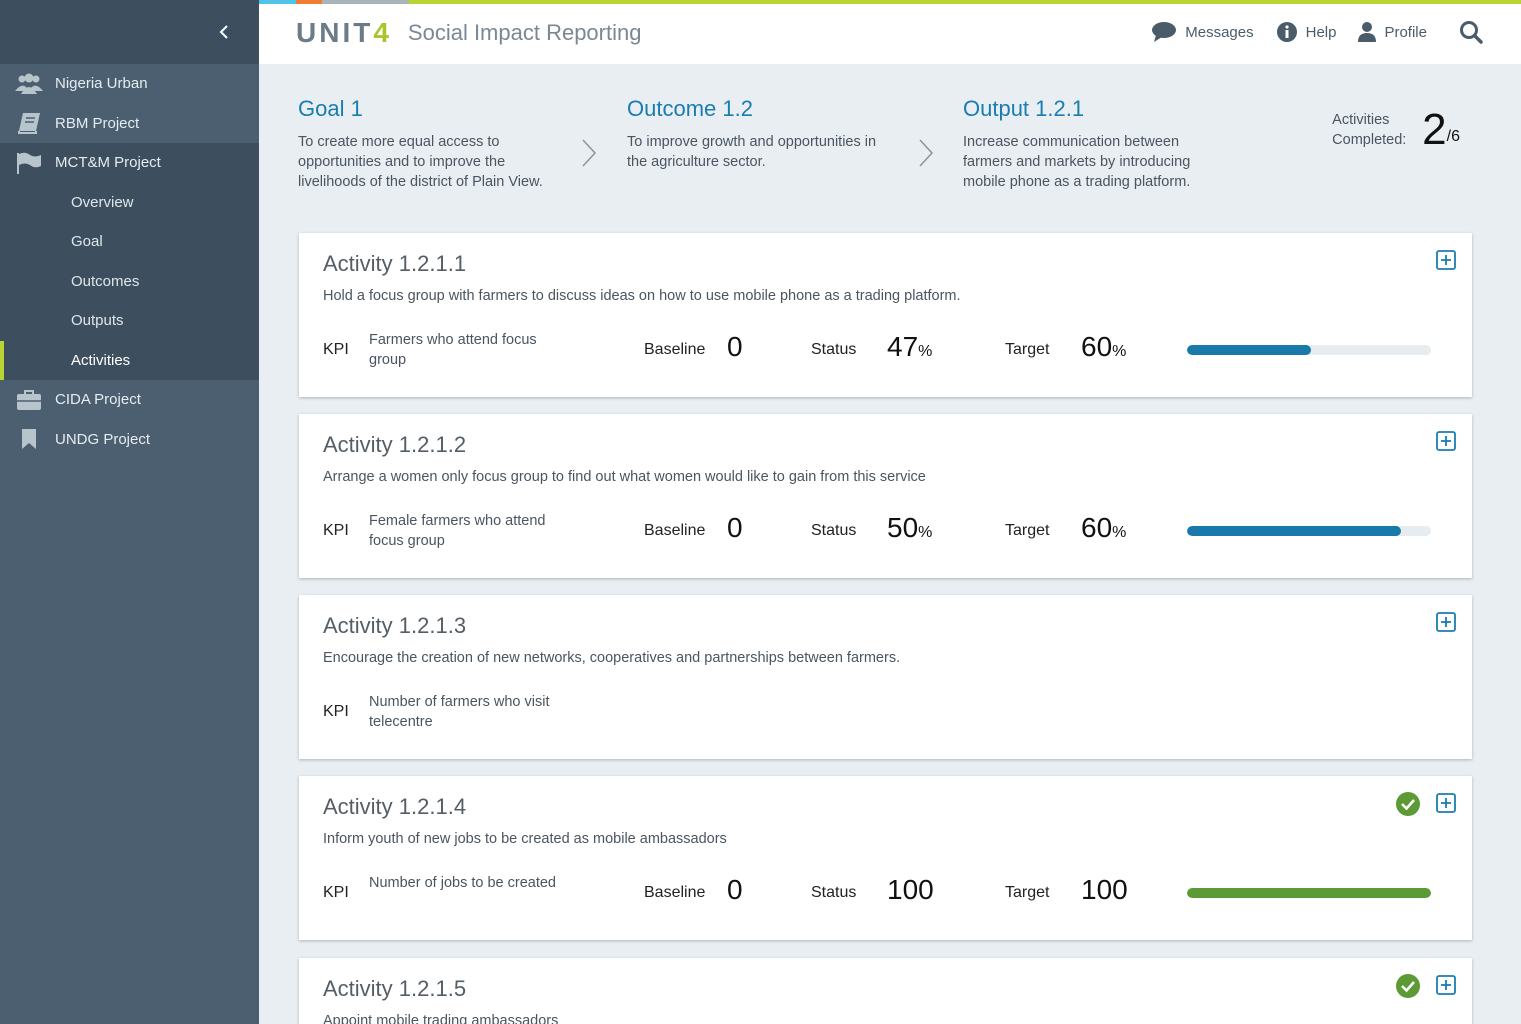 The image size is (1521, 1024). Describe the element at coordinates (910, 889) in the screenshot. I see `status-value: 100` at that location.